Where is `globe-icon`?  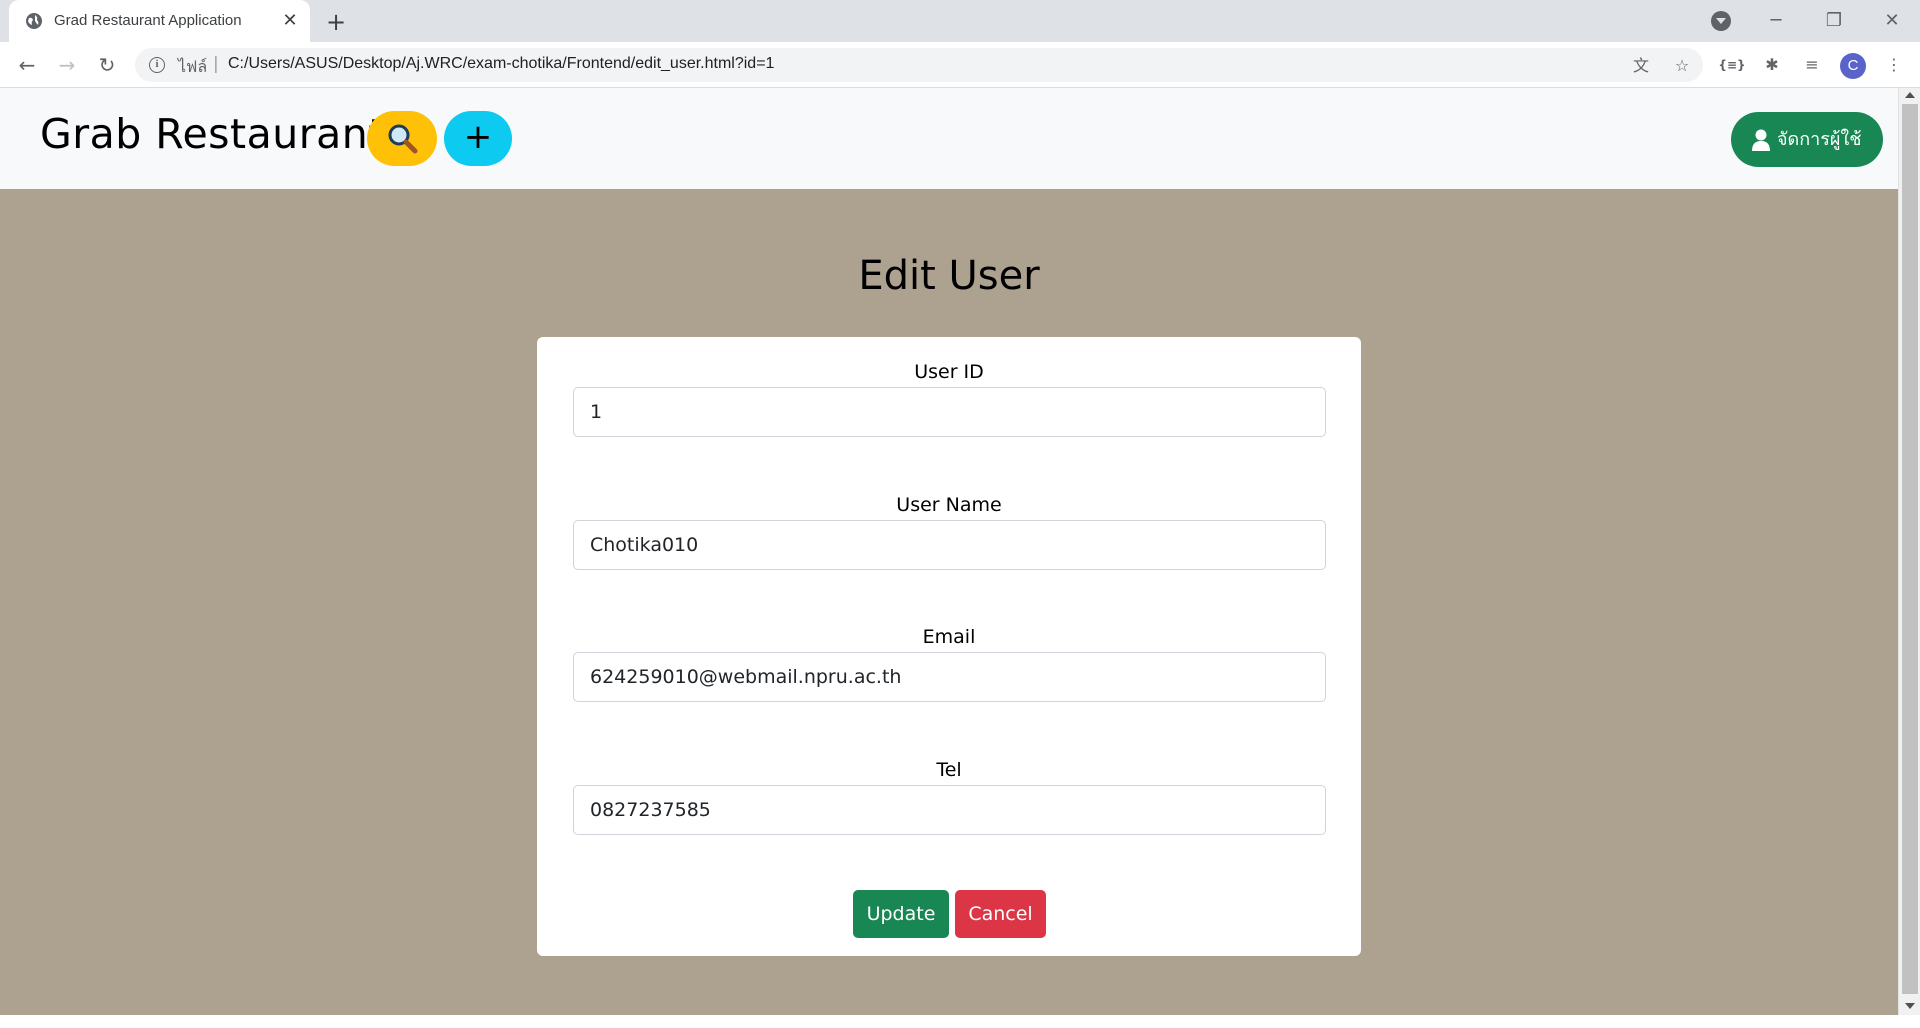
globe-icon is located at coordinates (34, 21).